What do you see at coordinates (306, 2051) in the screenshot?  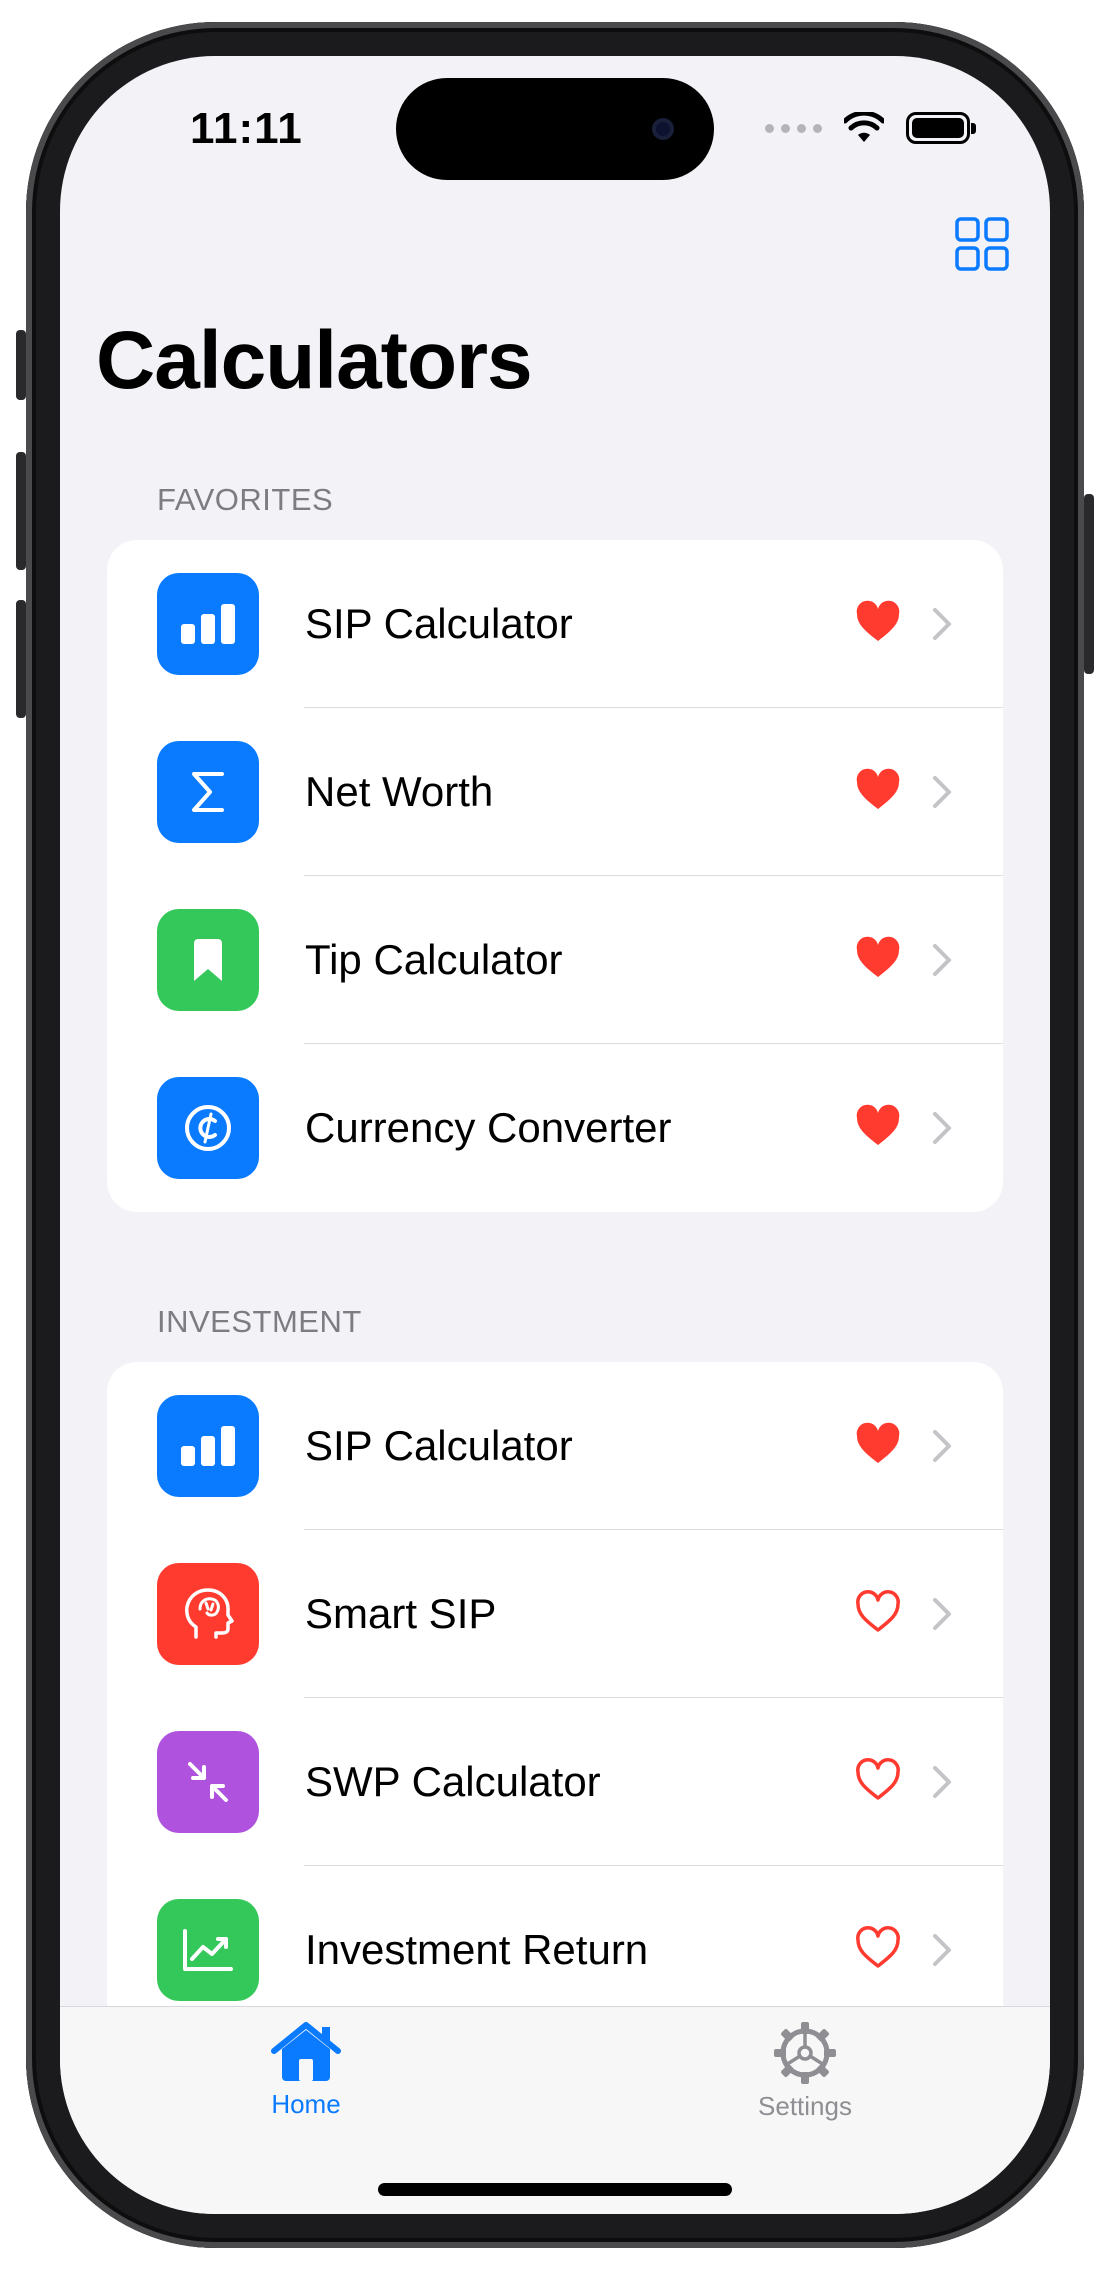 I see `house-icon` at bounding box center [306, 2051].